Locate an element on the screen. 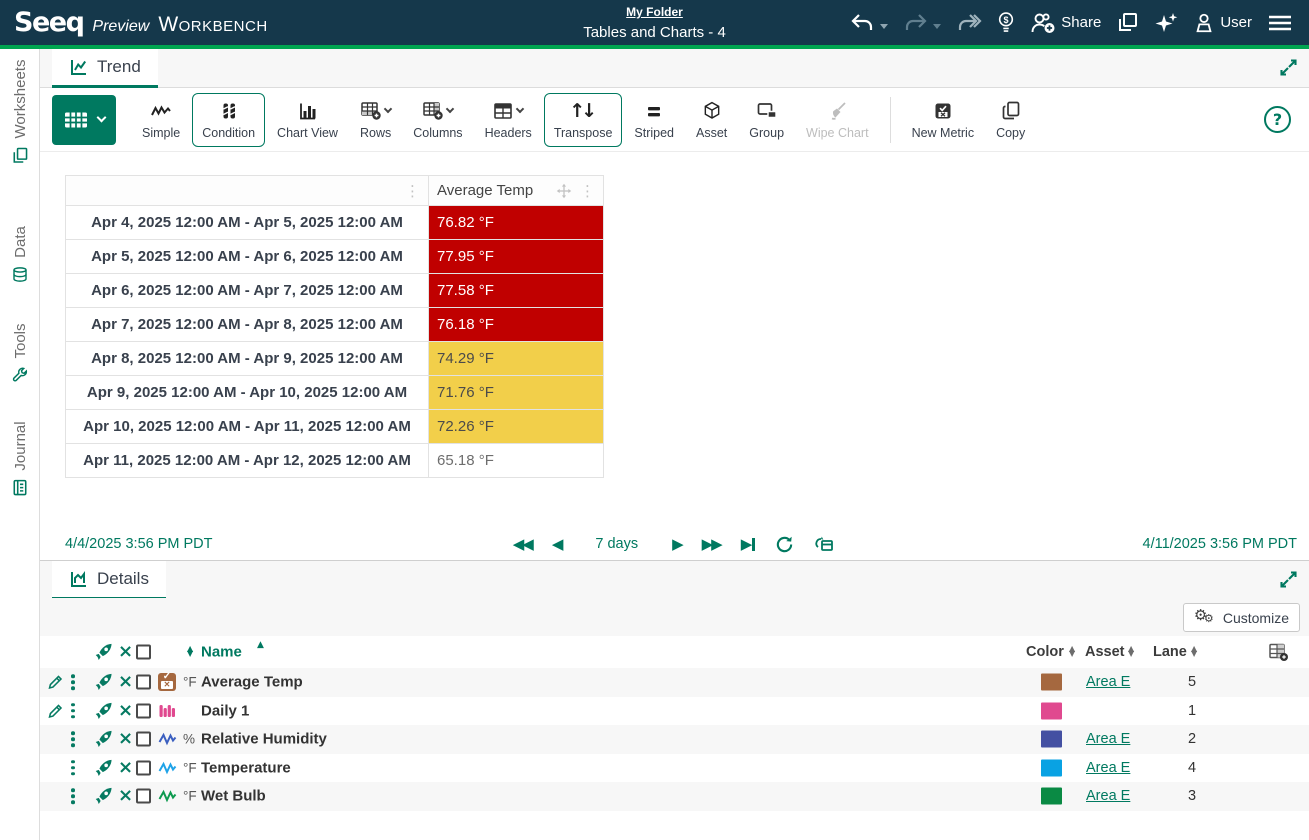 The image size is (1309, 840). step-forward-full-button: ▶▶ is located at coordinates (712, 544).